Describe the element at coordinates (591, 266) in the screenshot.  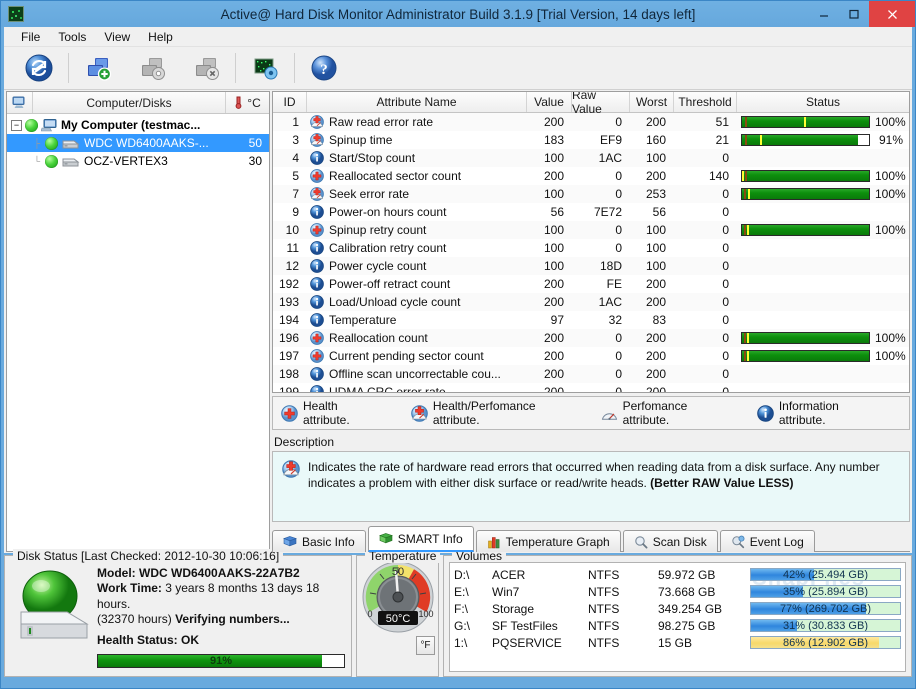
I see `table-row: 12 Power cycle count 100 18D 100 0` at that location.